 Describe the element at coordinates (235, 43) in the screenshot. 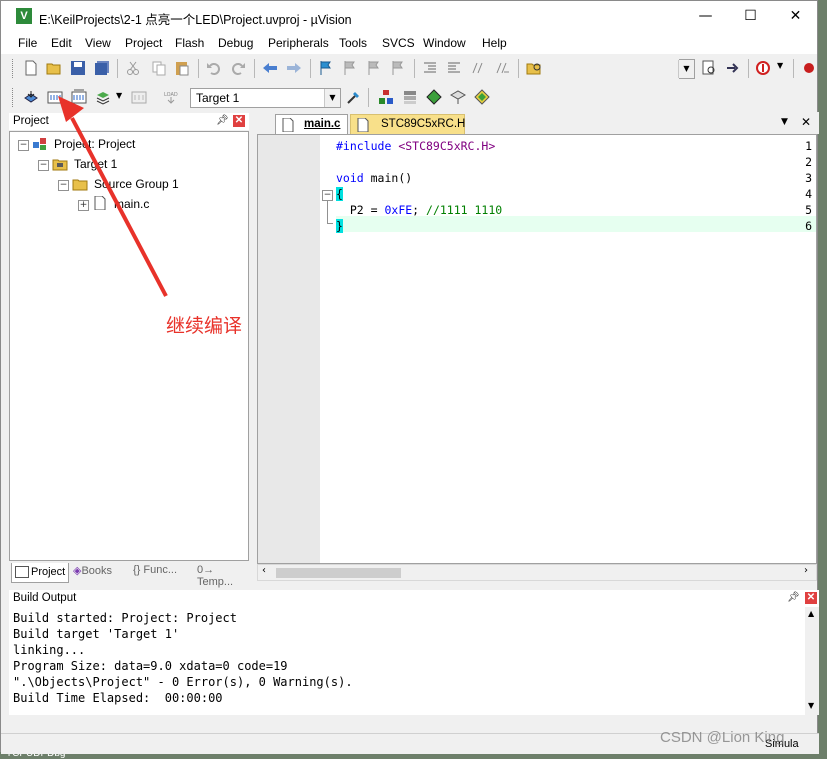

I see `menu-debug: Debug` at that location.